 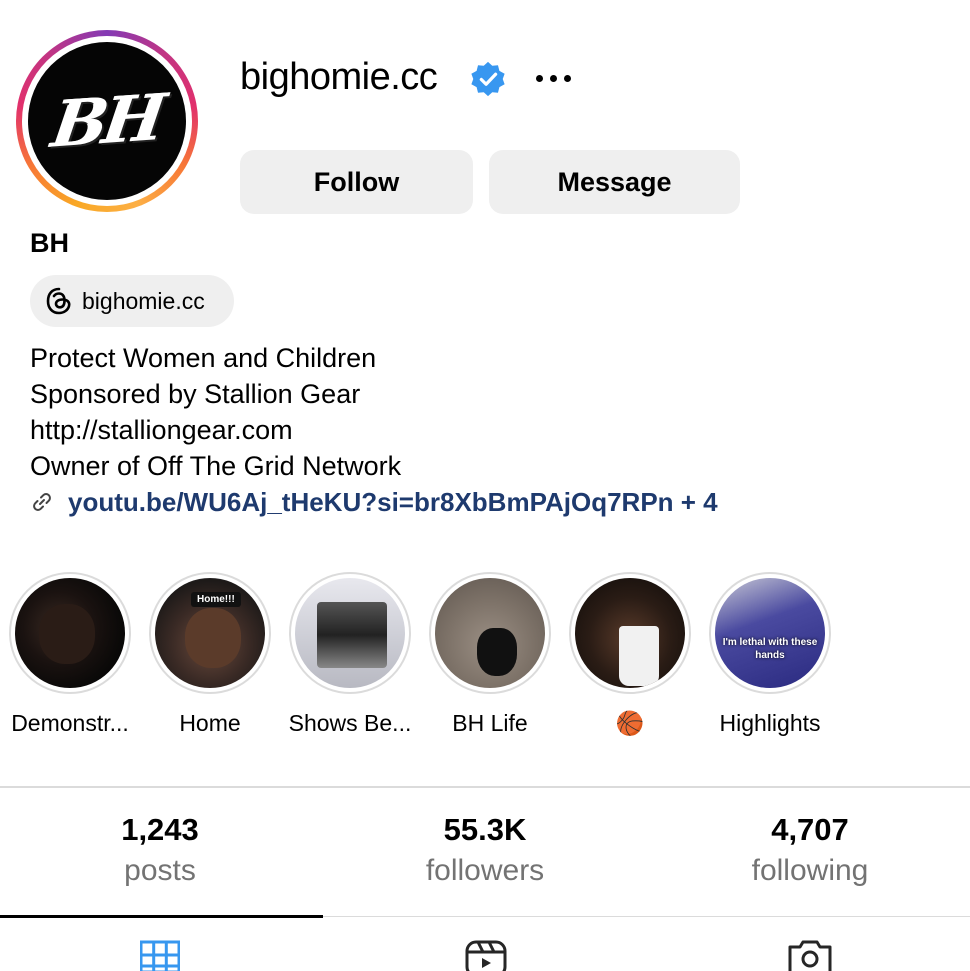 I want to click on link-icon, so click(x=42, y=502).